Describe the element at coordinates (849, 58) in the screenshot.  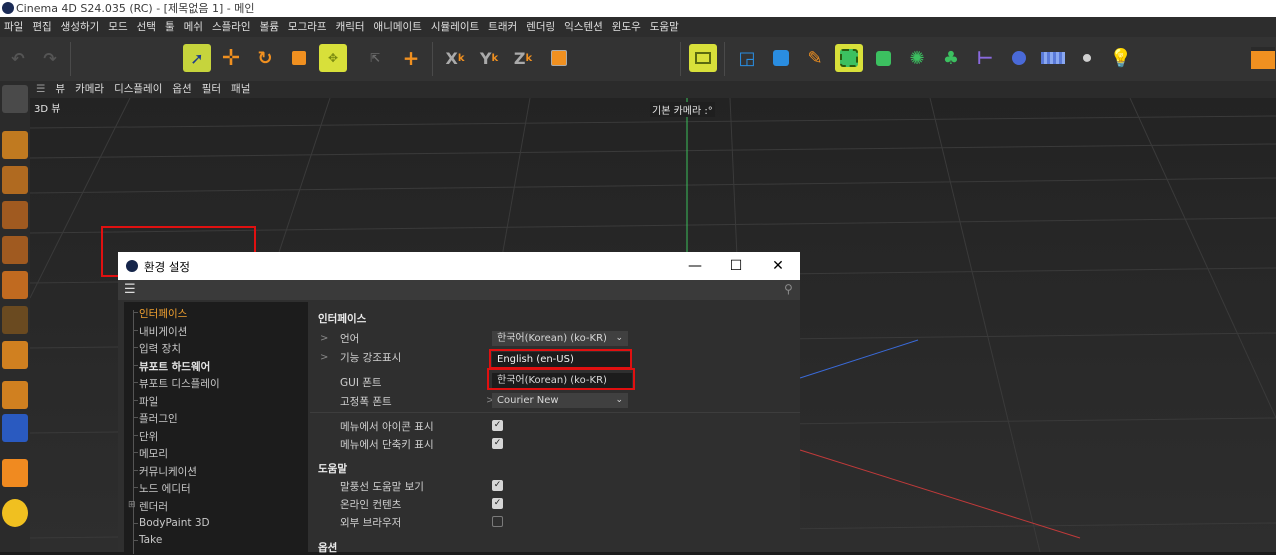
I see `subdivision-icon` at that location.